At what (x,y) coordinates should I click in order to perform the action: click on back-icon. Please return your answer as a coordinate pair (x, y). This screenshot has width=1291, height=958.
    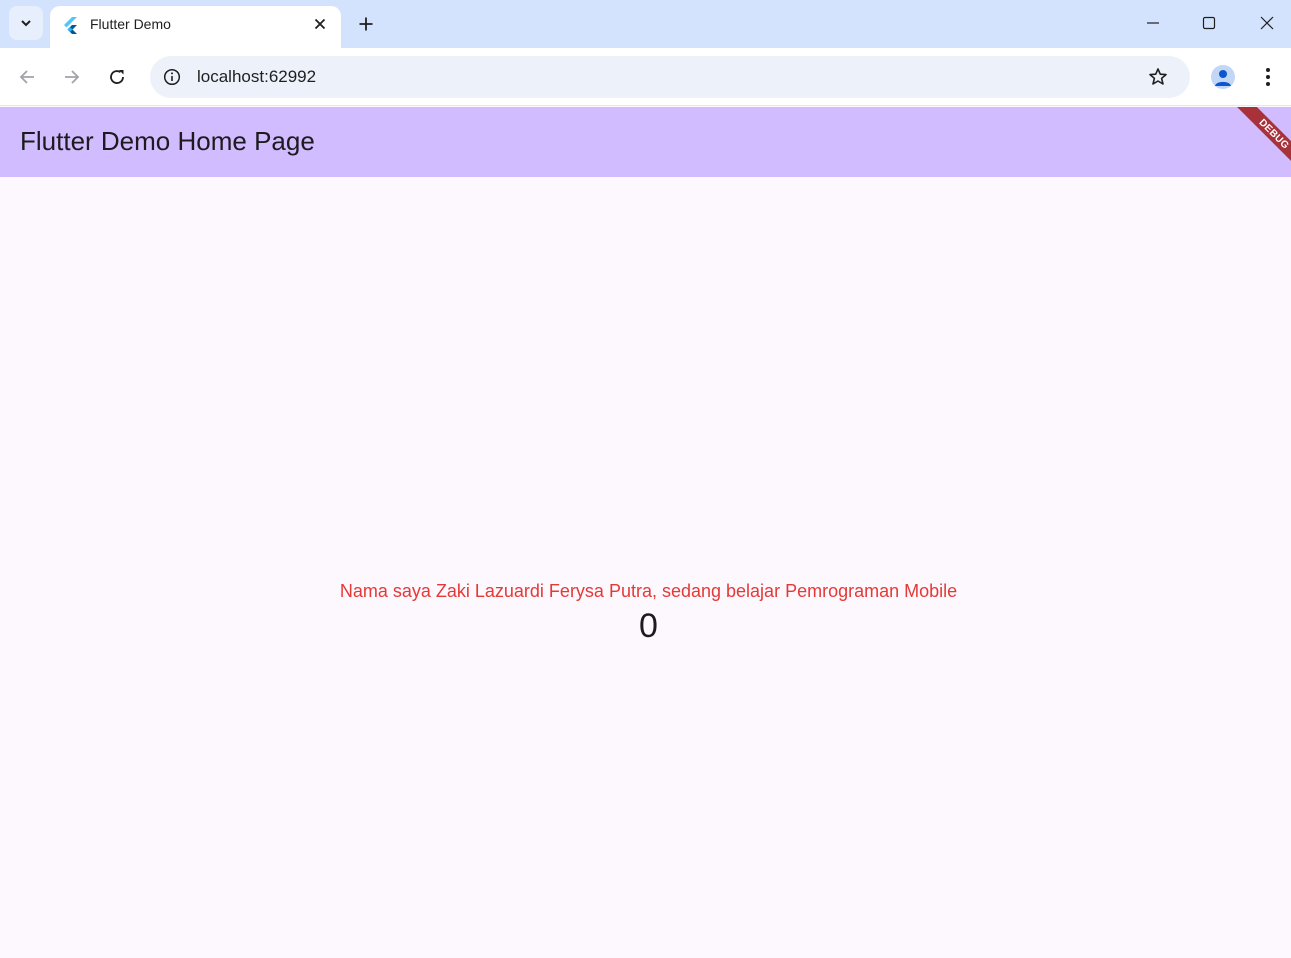
    Looking at the image, I should click on (26, 77).